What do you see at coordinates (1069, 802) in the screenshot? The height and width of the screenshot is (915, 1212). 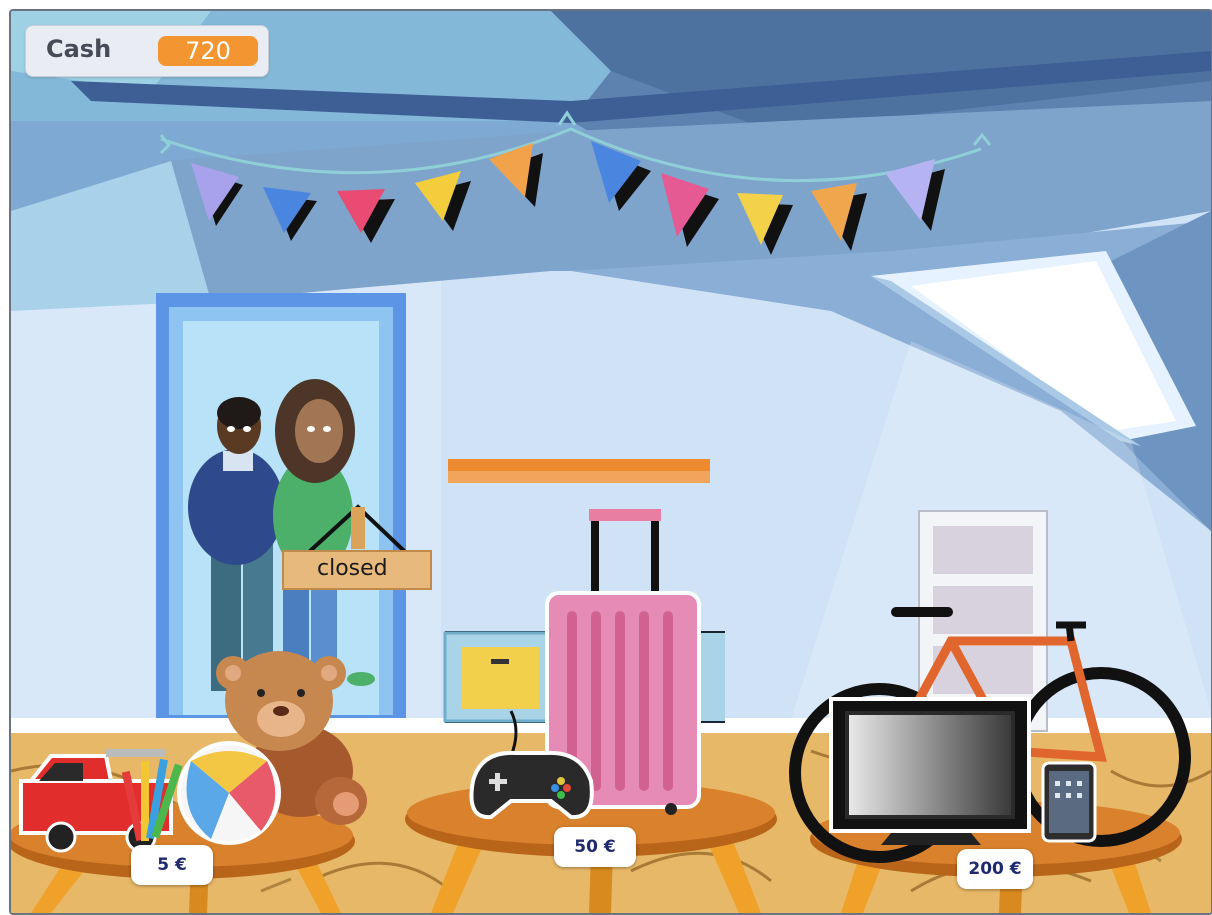 I see `tablet` at bounding box center [1069, 802].